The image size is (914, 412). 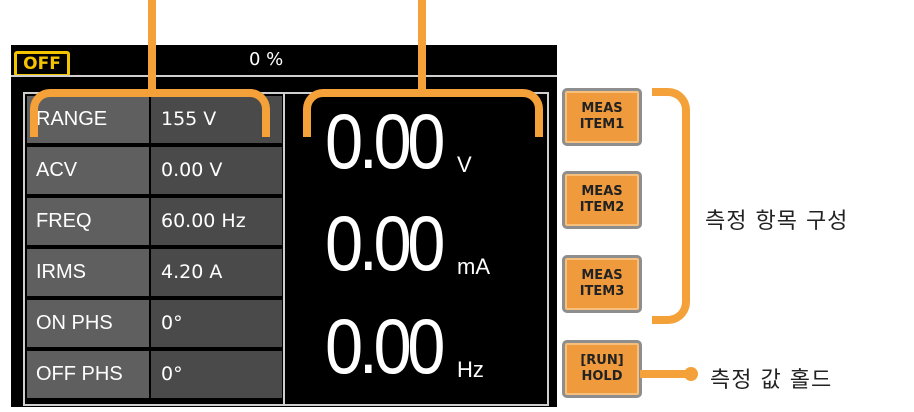 I want to click on softkey-line2: ITEM1, so click(x=602, y=124).